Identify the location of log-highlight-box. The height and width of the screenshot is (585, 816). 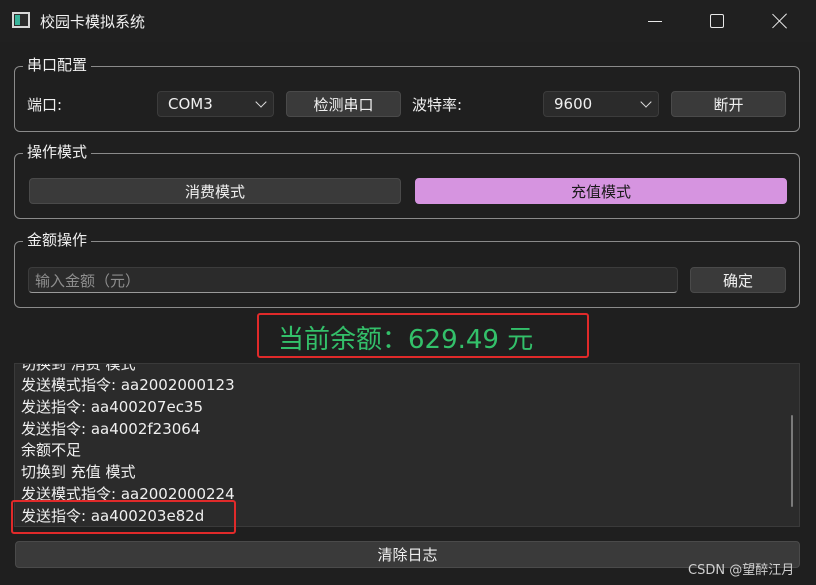
(123, 517).